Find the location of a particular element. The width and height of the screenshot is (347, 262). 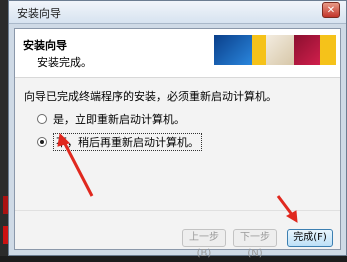

radio-restart-now is located at coordinates (42, 119).